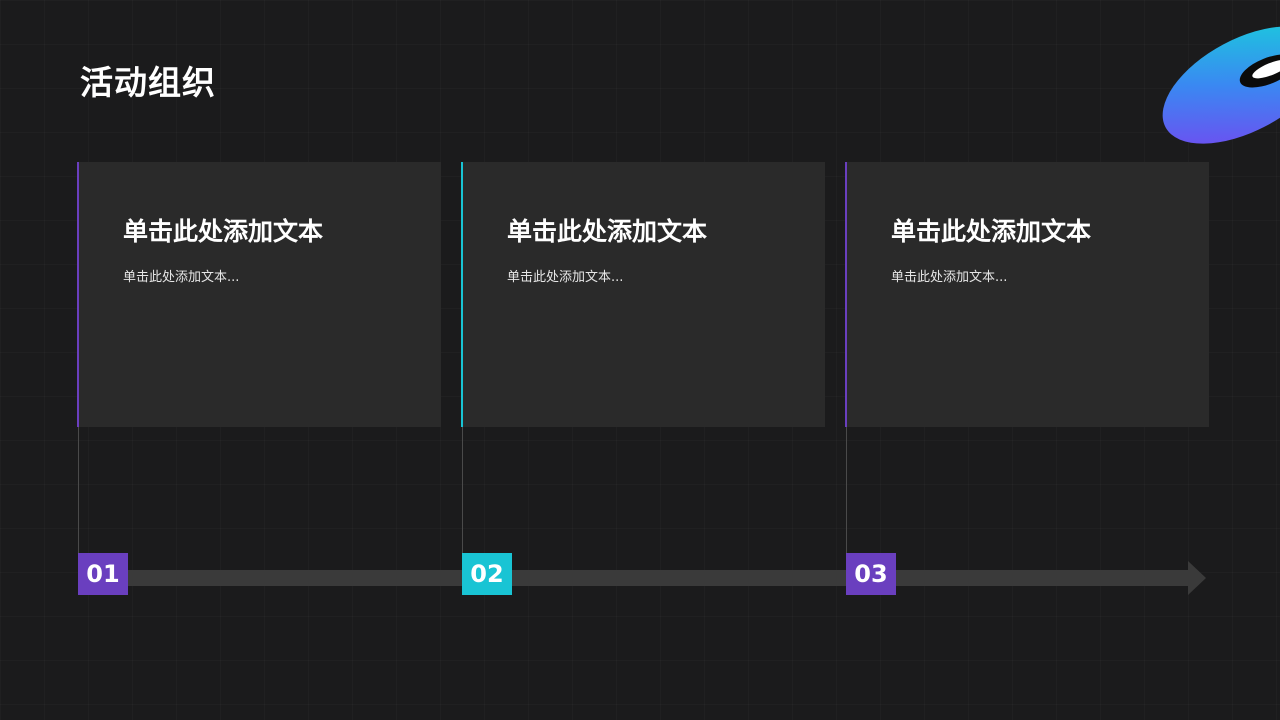 Image resolution: width=1280 pixels, height=720 pixels. Describe the element at coordinates (658, 578) in the screenshot. I see `timeline-arrow` at that location.